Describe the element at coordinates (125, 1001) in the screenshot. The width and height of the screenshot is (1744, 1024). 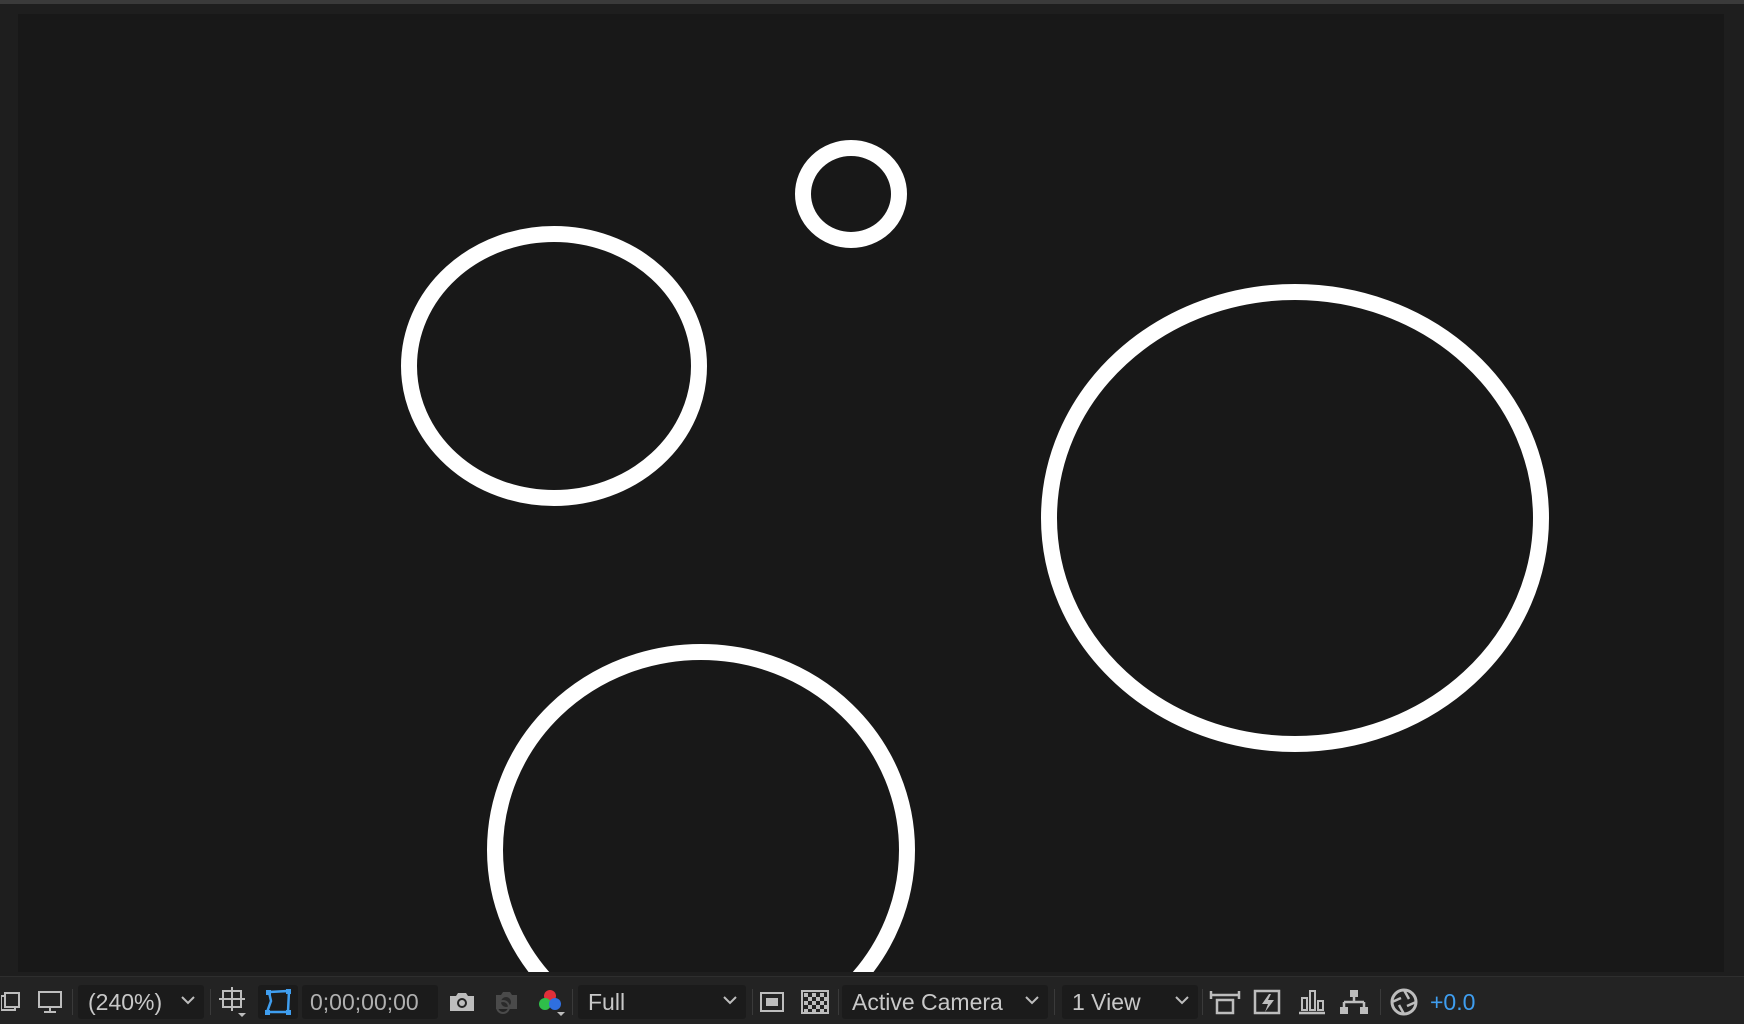
I see `magnification-value: (240%)` at that location.